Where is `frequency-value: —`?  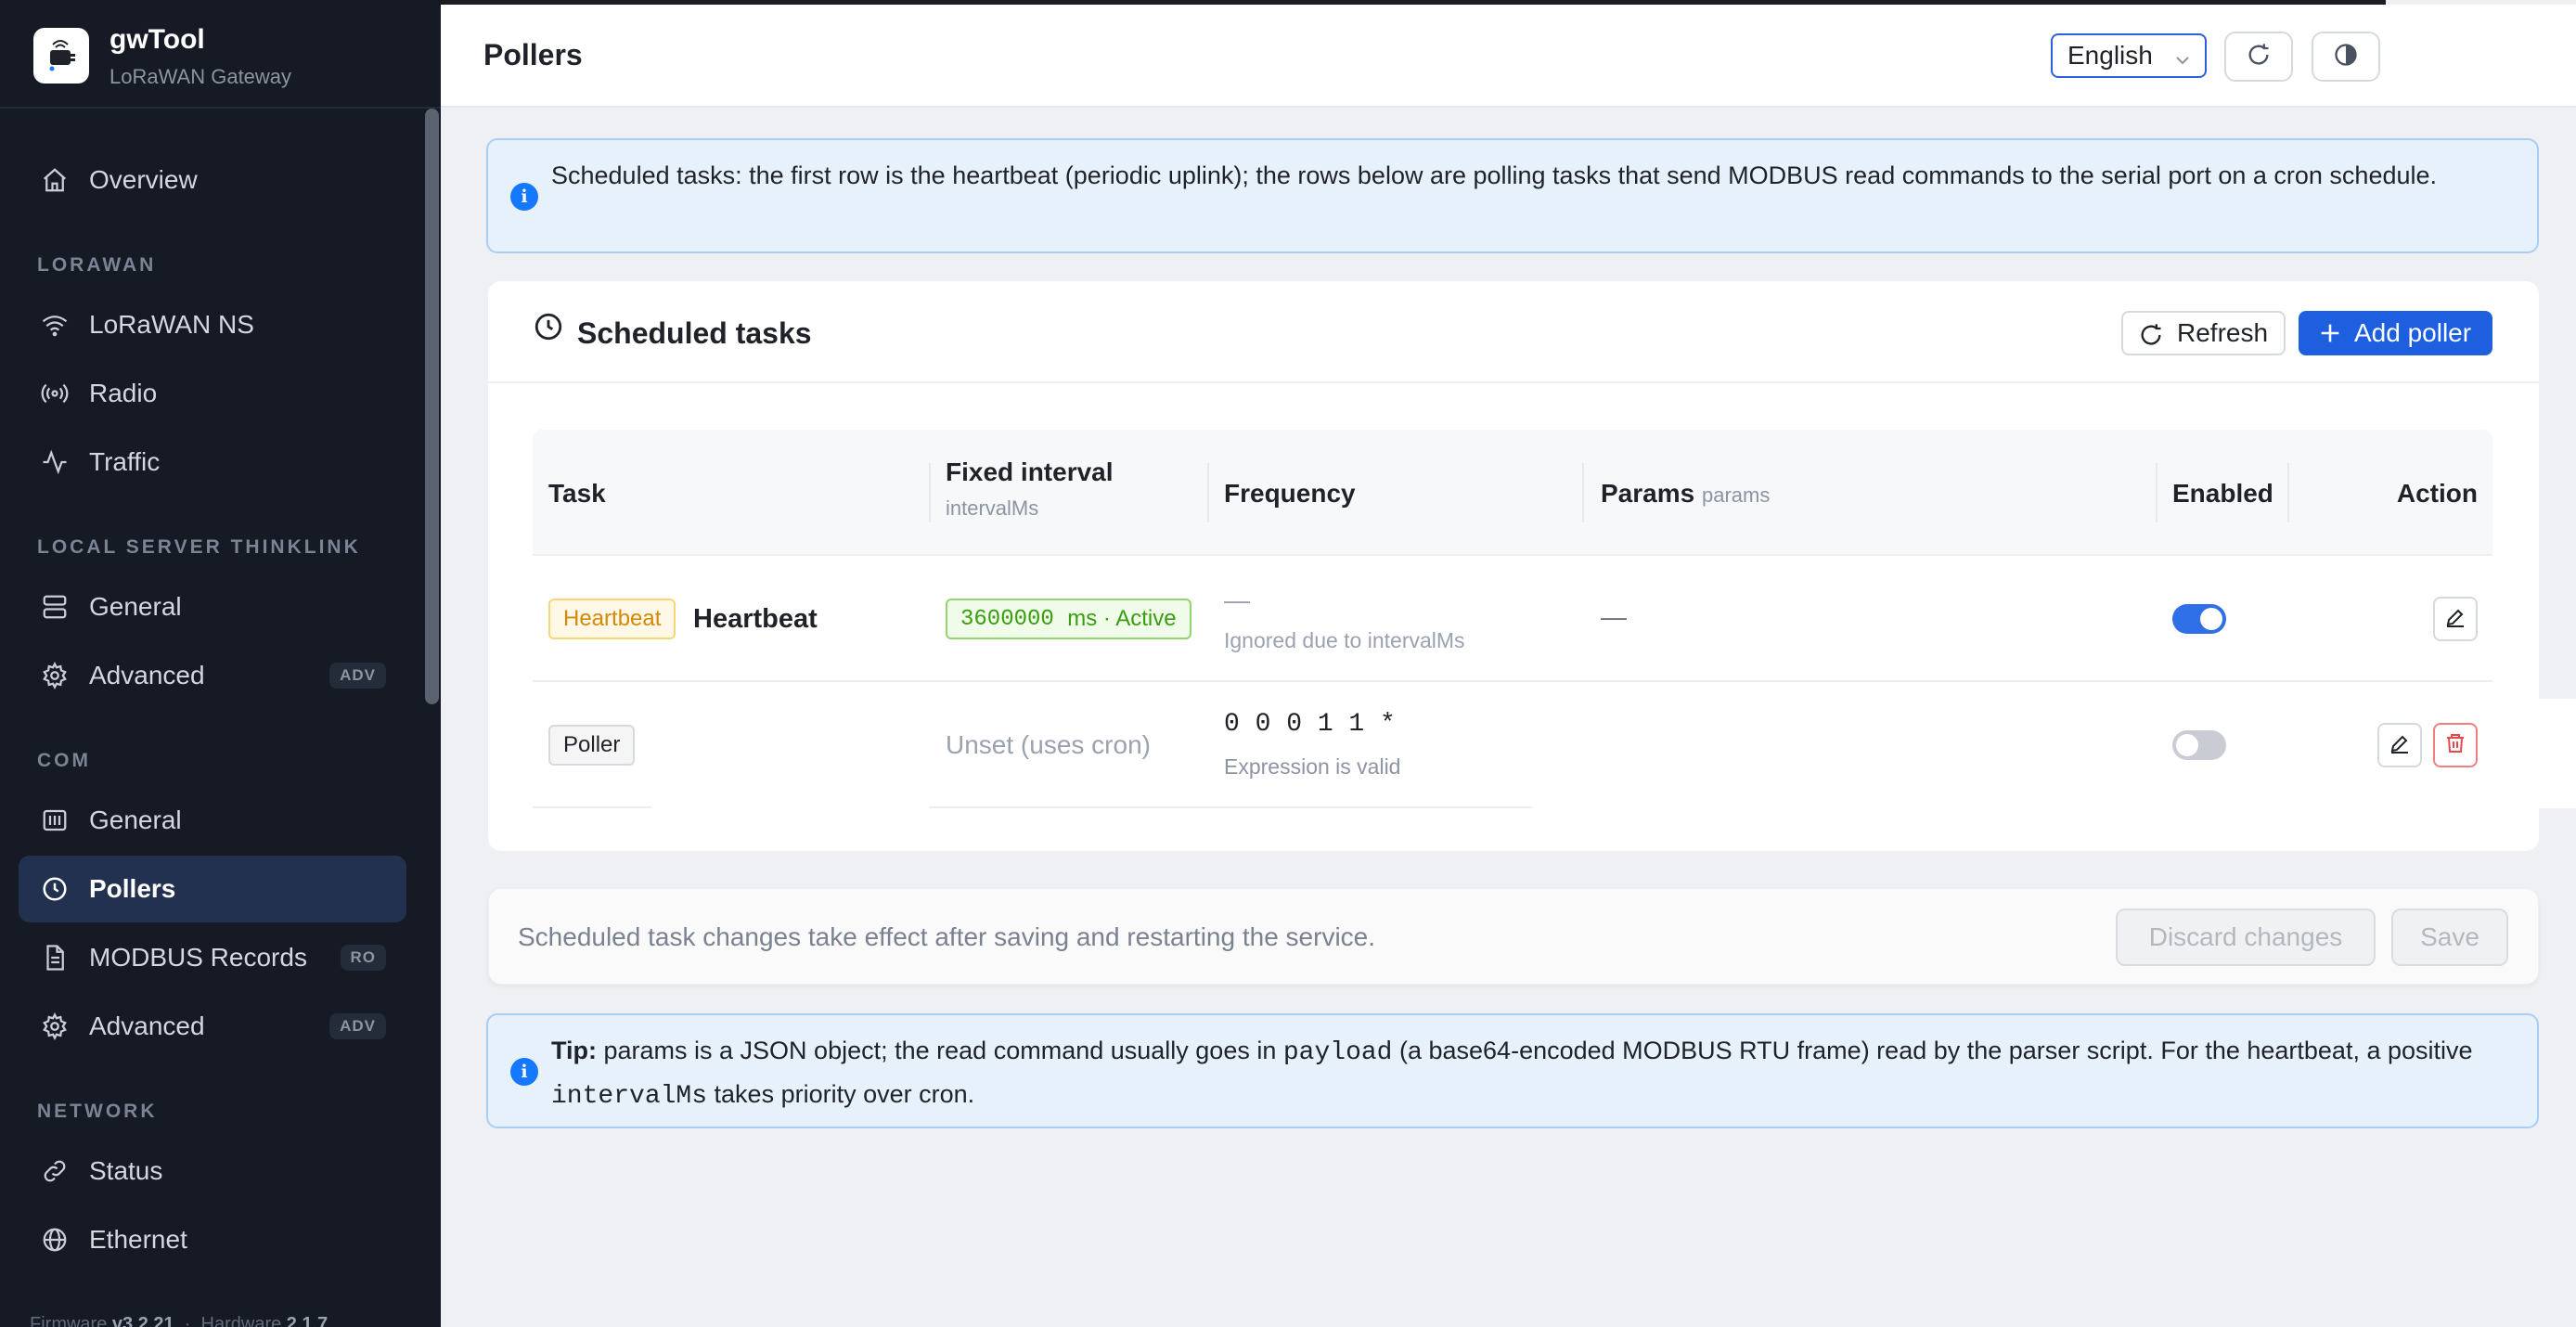
frequency-value: — is located at coordinates (1237, 600).